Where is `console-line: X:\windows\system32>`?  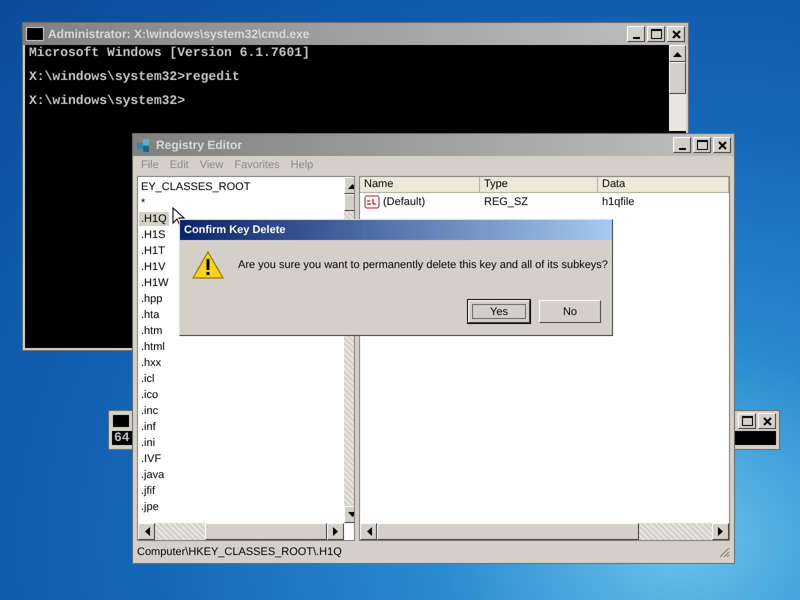 console-line: X:\windows\system32> is located at coordinates (107, 100).